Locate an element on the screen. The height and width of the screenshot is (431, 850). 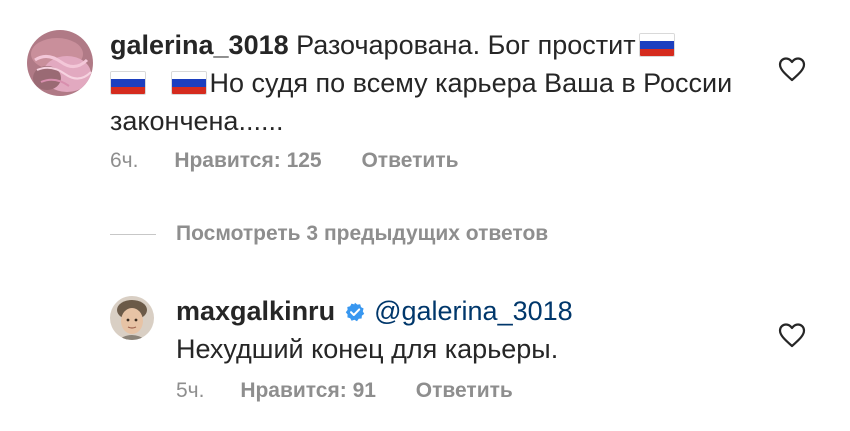
comment-time: 5ч. is located at coordinates (190, 390).